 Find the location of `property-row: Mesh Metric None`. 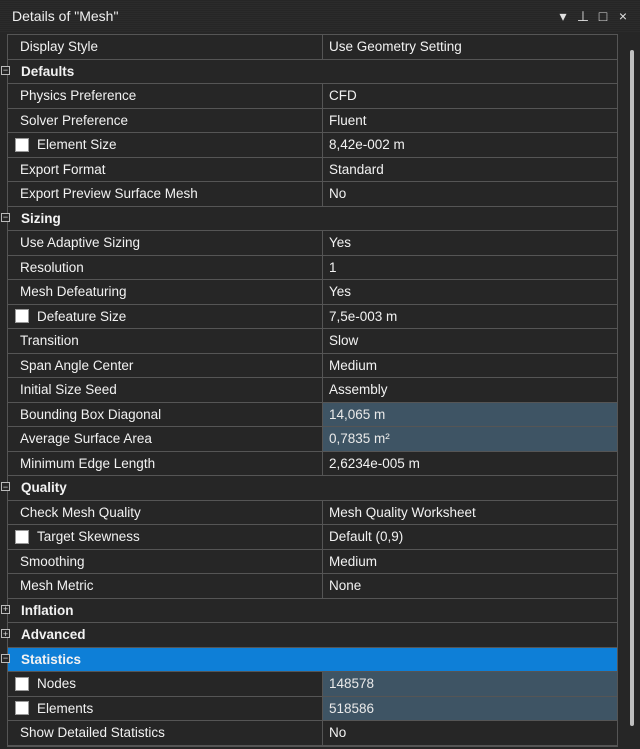

property-row: Mesh Metric None is located at coordinates (312, 586).